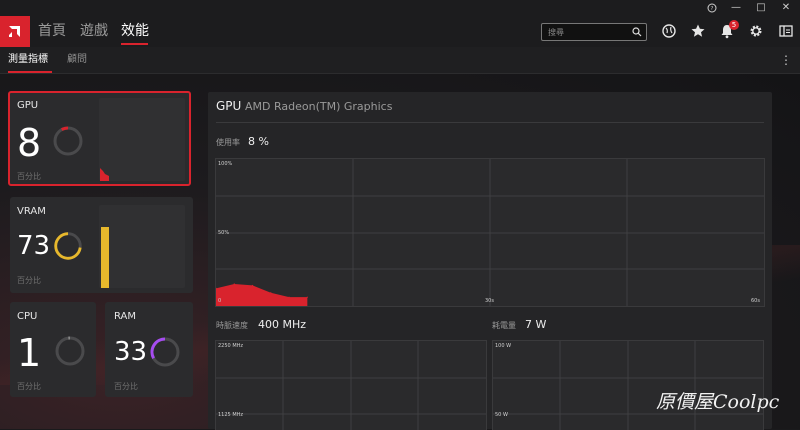 The image size is (800, 430). What do you see at coordinates (126, 386) in the screenshot?
I see `ram-card-unit: 百分比` at bounding box center [126, 386].